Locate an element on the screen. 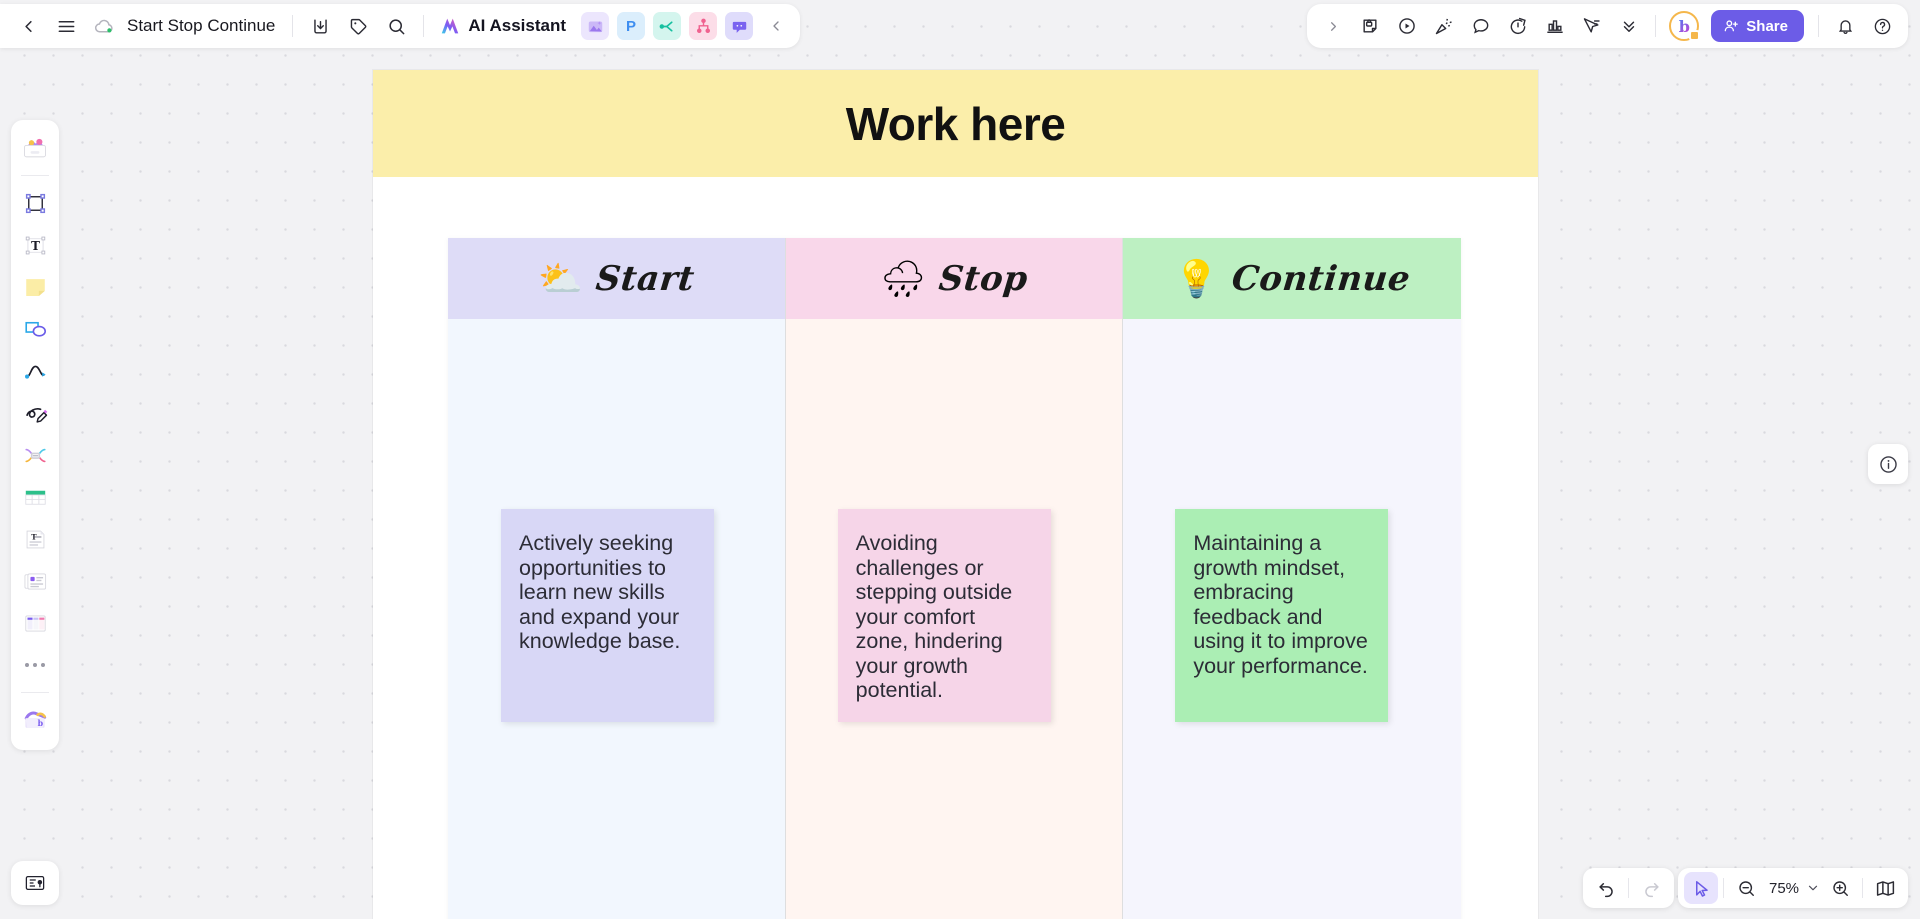 This screenshot has height=919, width=1920. top-bar-right-group: b Share is located at coordinates (1607, 26).